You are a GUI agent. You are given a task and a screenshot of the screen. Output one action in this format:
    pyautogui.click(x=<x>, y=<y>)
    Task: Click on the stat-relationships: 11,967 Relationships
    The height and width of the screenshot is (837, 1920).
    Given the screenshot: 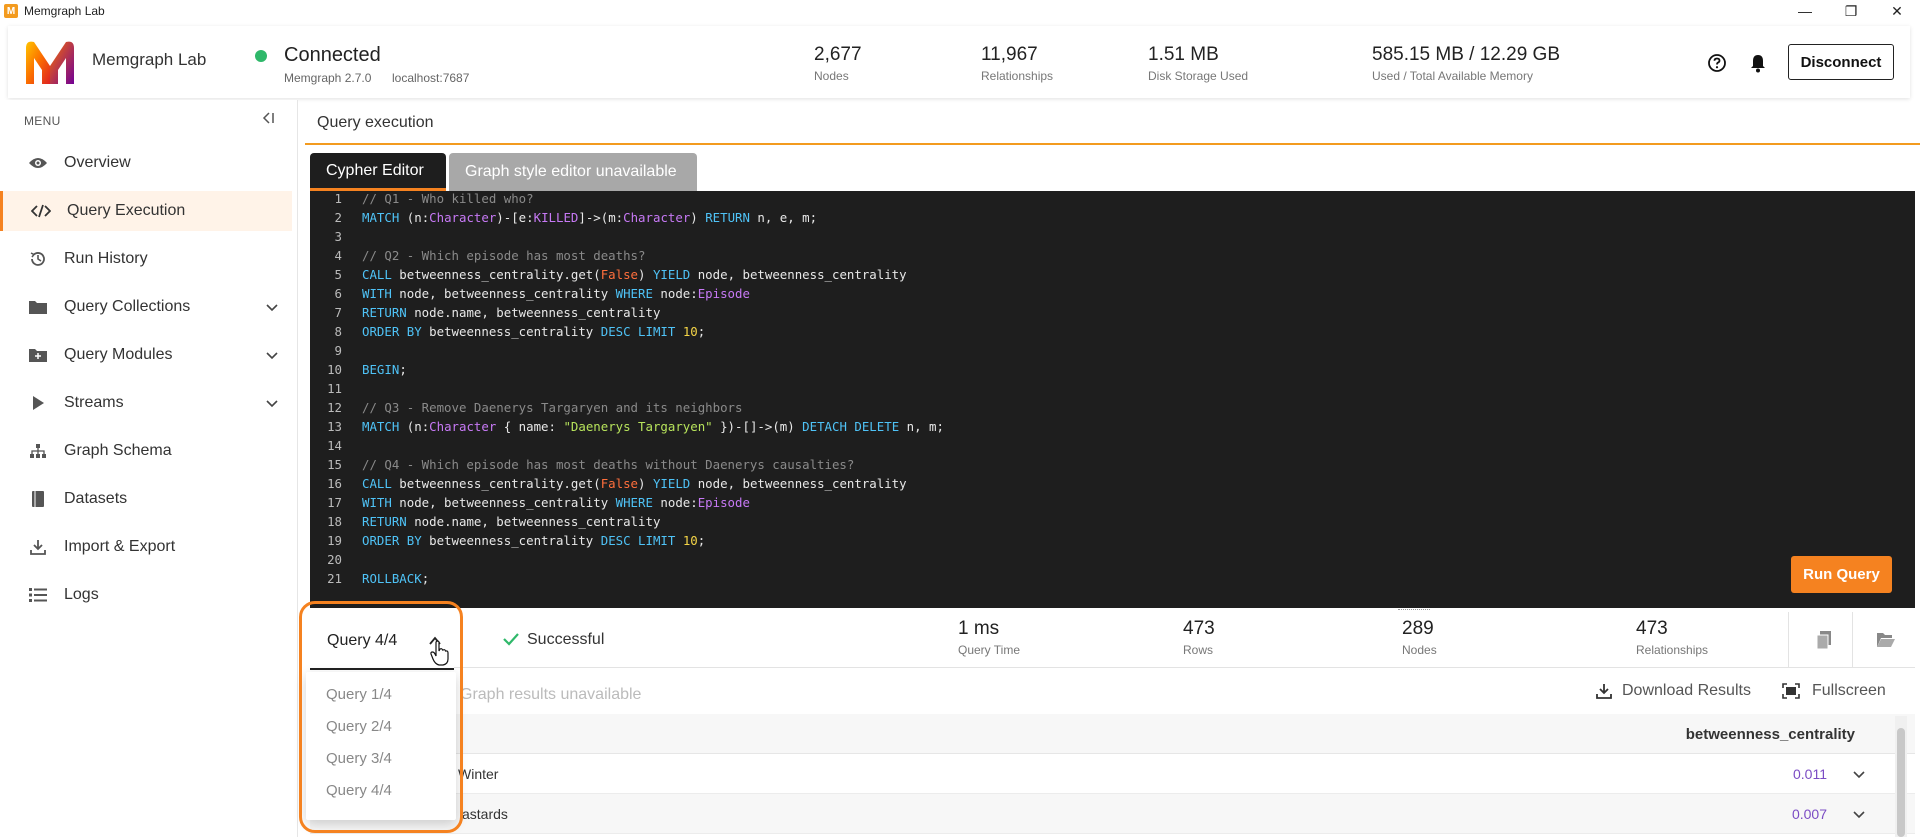 What is the action you would take?
    pyautogui.click(x=1017, y=63)
    